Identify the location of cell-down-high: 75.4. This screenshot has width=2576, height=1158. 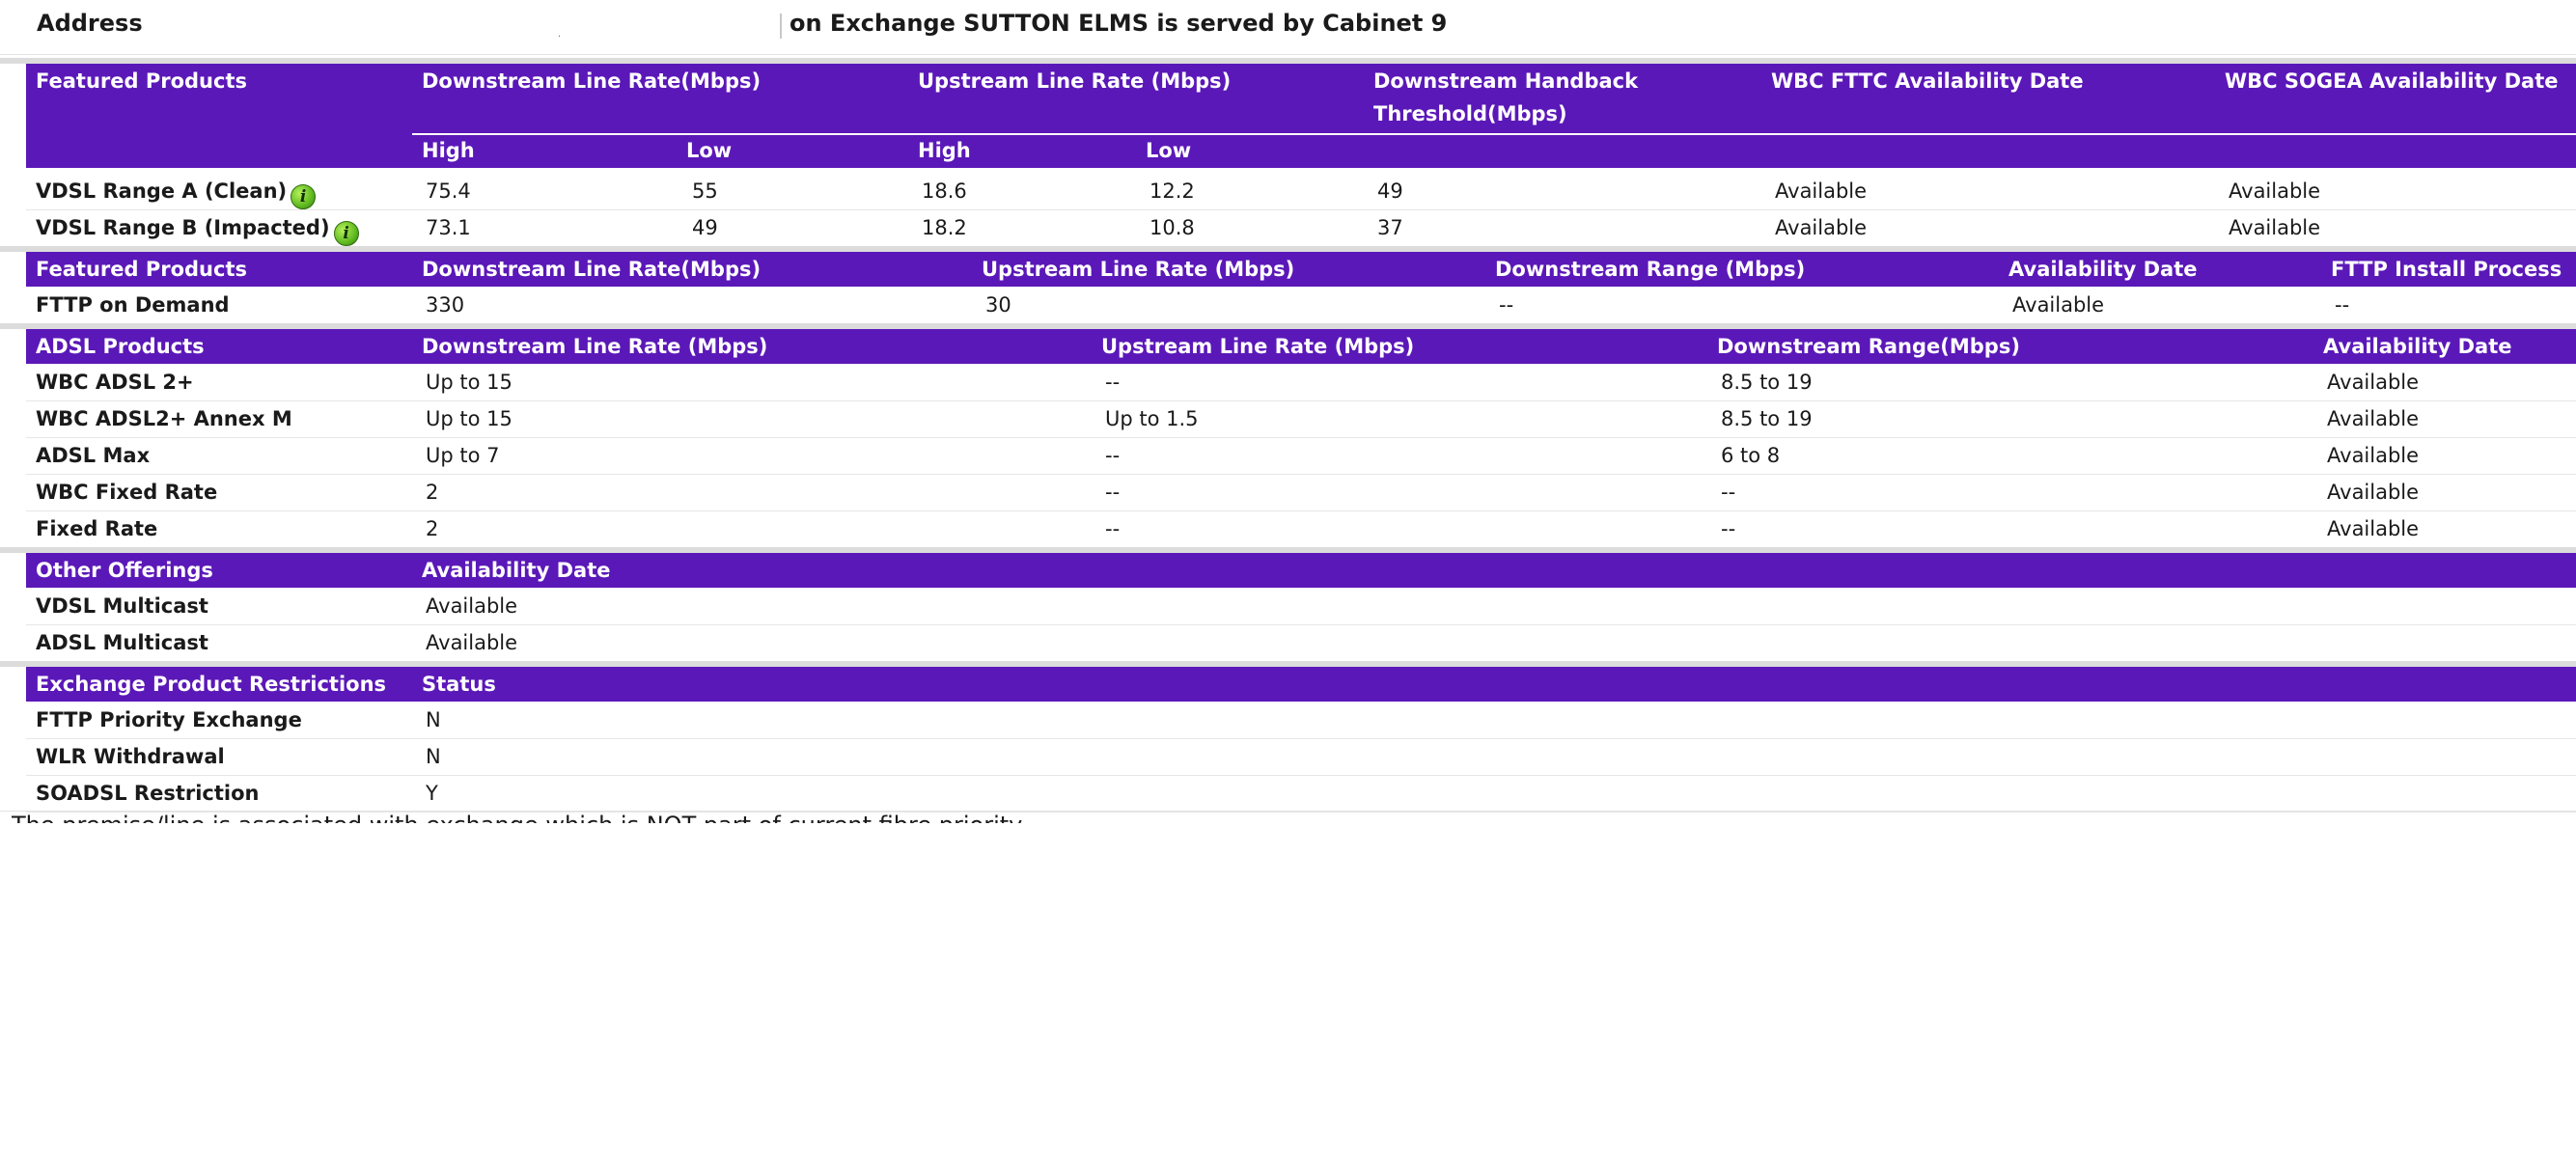
(448, 191).